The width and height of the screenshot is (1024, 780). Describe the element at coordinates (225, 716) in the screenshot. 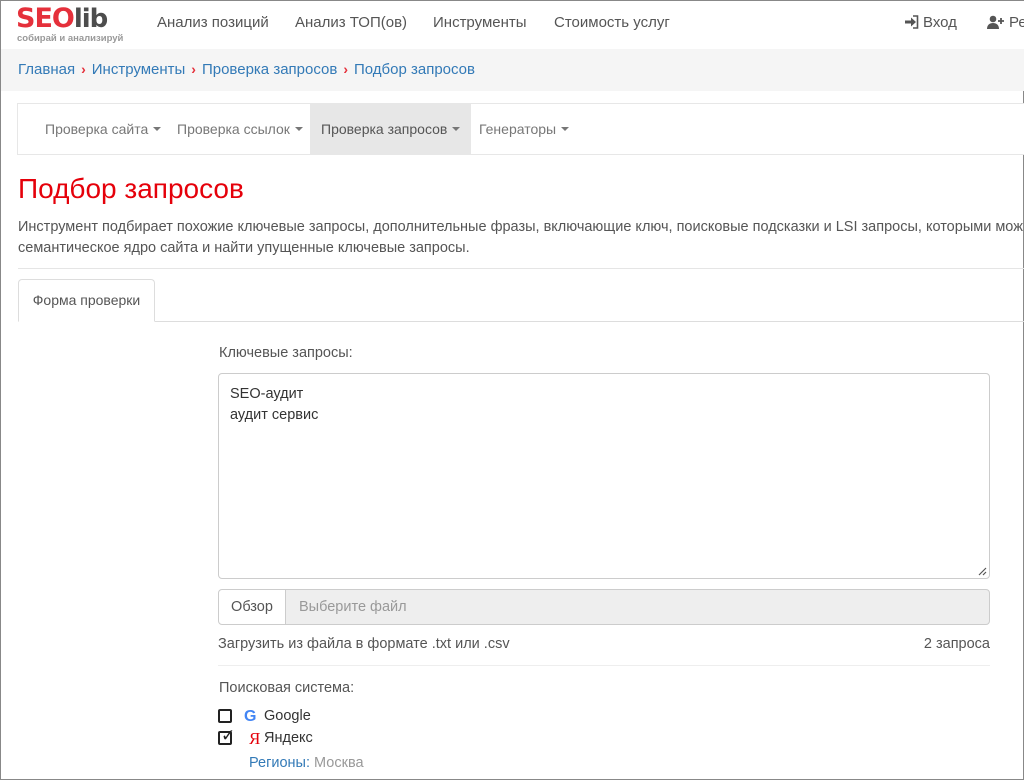

I see `google-checkbox` at that location.